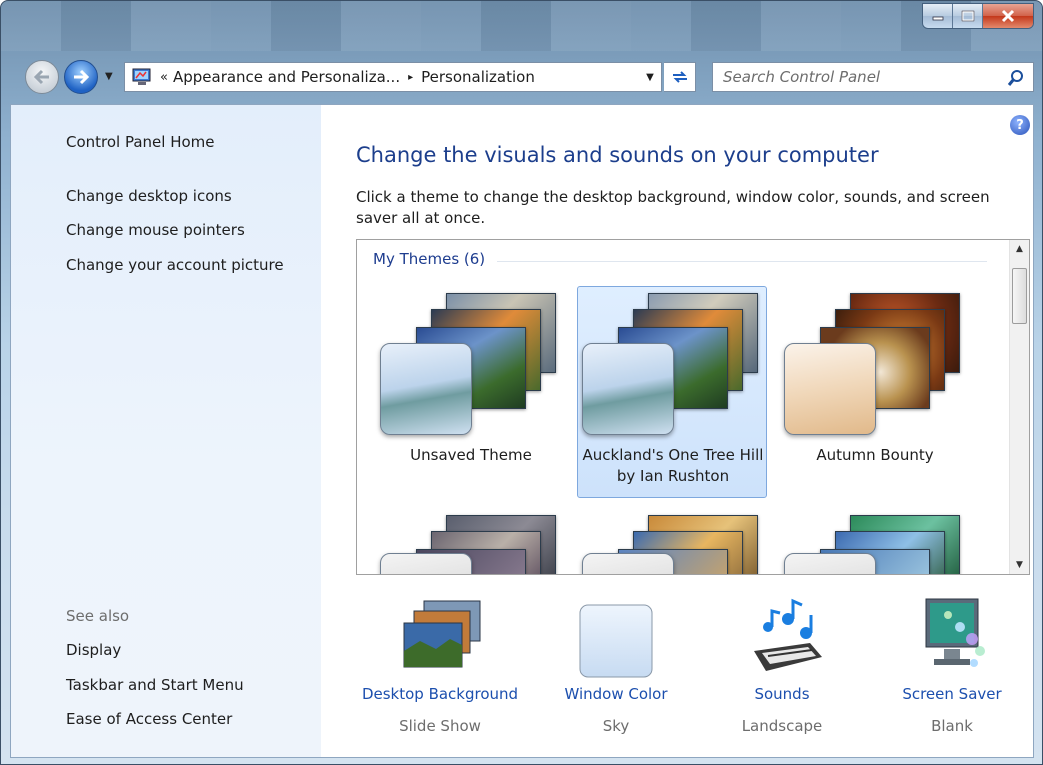  I want to click on my-themes-group-header: My Themes (6), so click(429, 259).